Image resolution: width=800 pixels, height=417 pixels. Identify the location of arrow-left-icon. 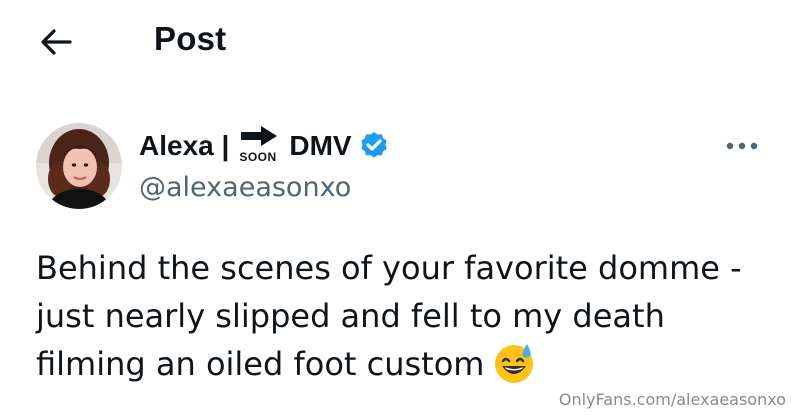
(56, 42).